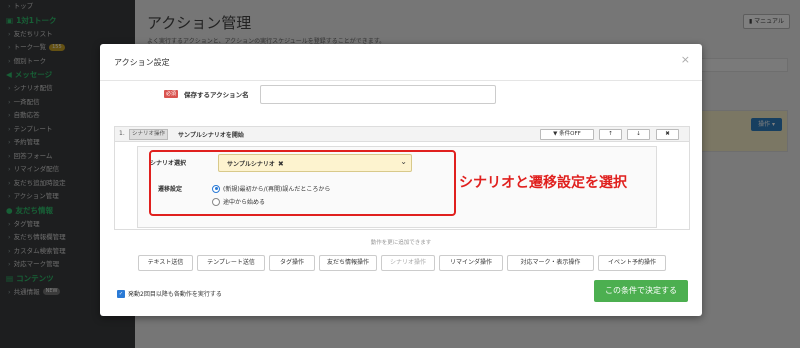 This screenshot has width=800, height=348. What do you see at coordinates (216, 95) in the screenshot?
I see `action-name-label: 保存するアクション名` at bounding box center [216, 95].